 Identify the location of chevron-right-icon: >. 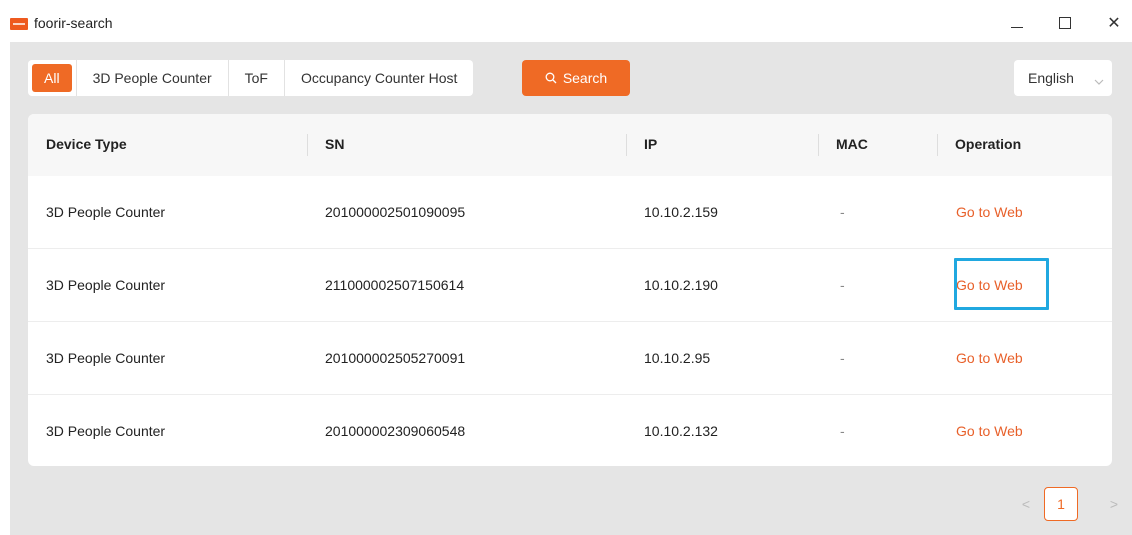
(1114, 504).